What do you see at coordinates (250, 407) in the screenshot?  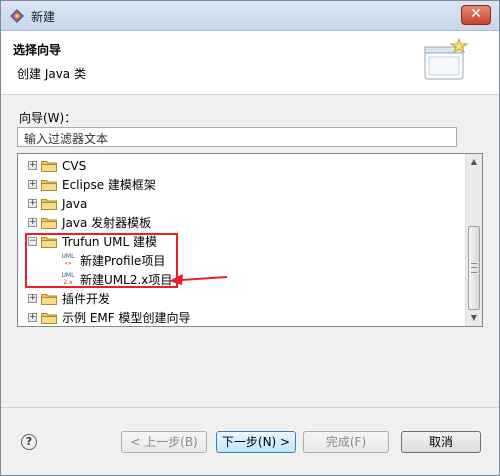 I see `bottom-separator` at bounding box center [250, 407].